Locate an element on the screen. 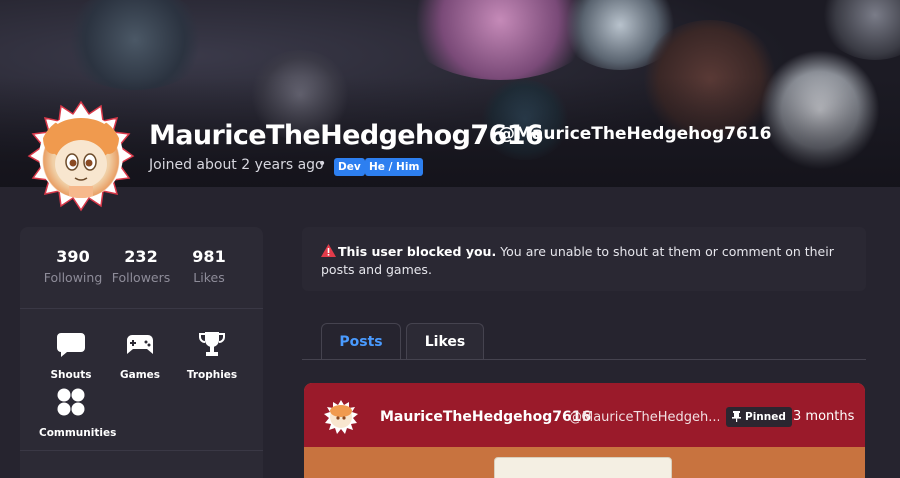 The image size is (900, 478). stat-following-value: 390 is located at coordinates (73, 256).